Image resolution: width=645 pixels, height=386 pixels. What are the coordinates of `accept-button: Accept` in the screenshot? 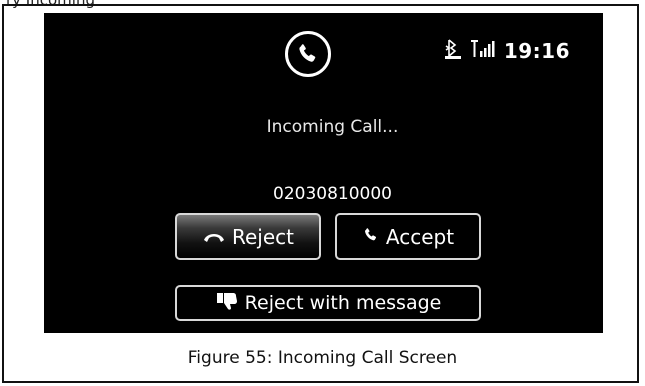 It's located at (408, 236).